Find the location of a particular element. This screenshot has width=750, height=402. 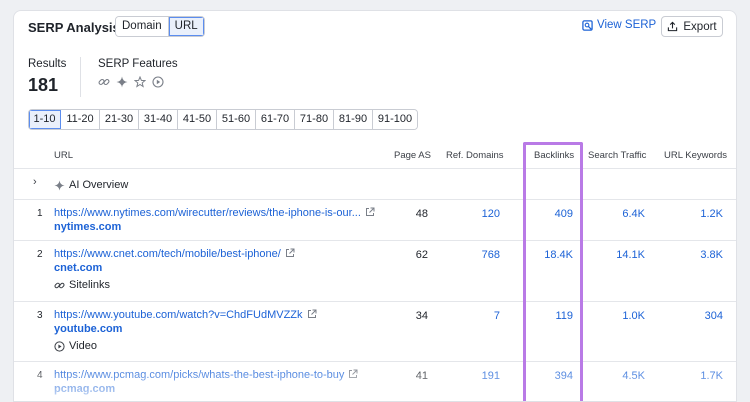

page-31-40: 31-40 is located at coordinates (158, 119).